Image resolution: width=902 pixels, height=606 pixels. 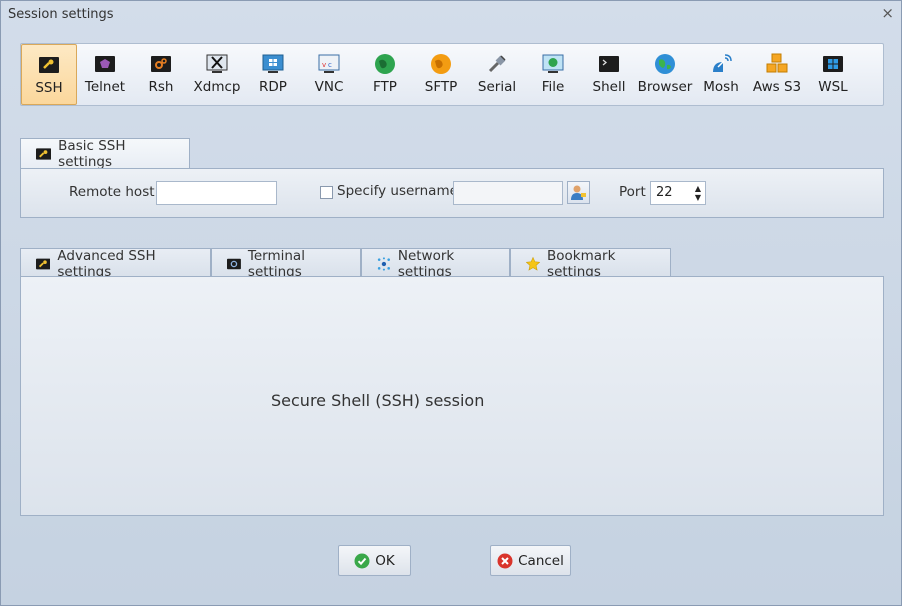 What do you see at coordinates (833, 64) in the screenshot?
I see `wsl-windows-icon` at bounding box center [833, 64].